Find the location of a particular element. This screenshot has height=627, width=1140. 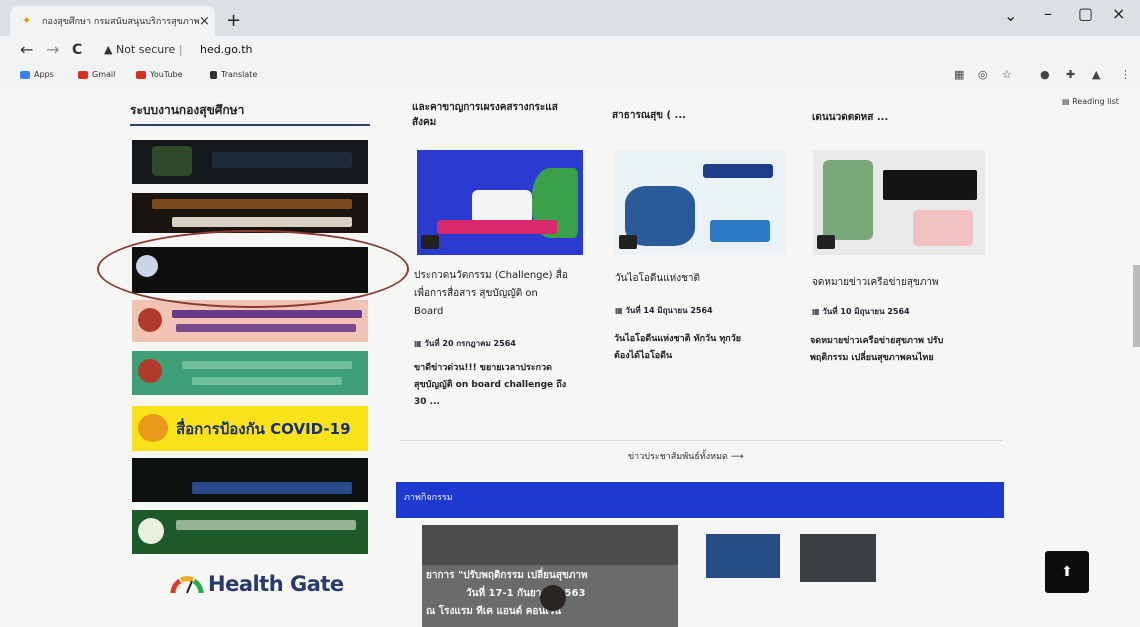

news-date: ▦ วันที่ 14 มิถุนายน 2564 is located at coordinates (664, 310).